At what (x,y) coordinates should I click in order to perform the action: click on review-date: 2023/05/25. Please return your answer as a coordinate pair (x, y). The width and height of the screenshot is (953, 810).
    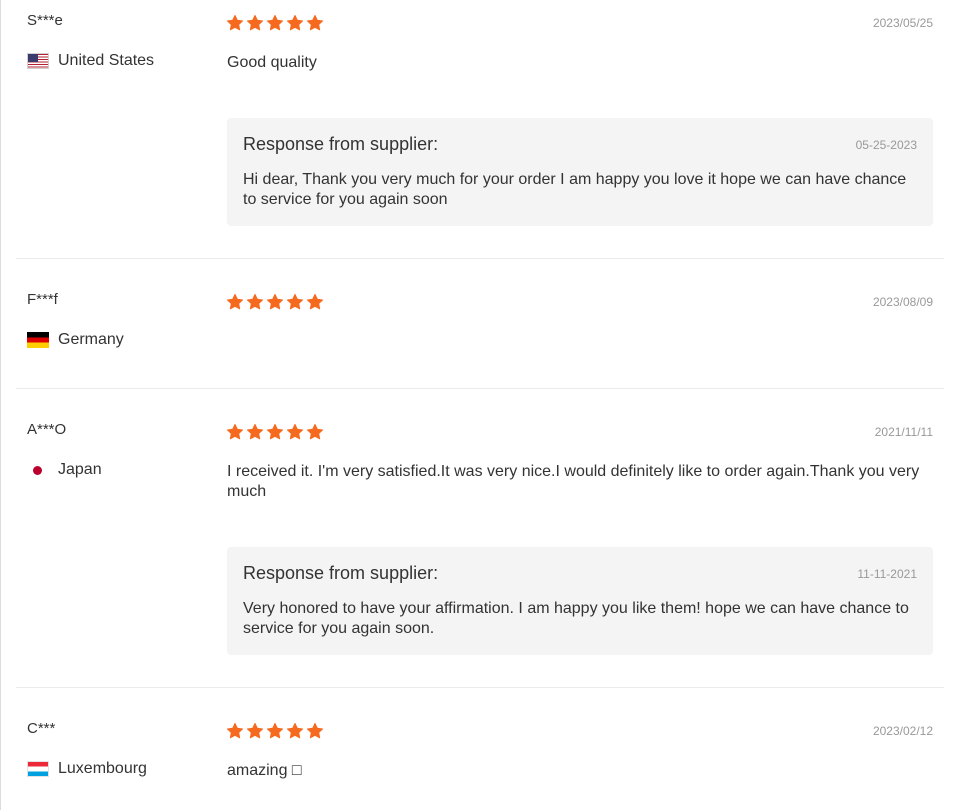
    Looking at the image, I should click on (902, 23).